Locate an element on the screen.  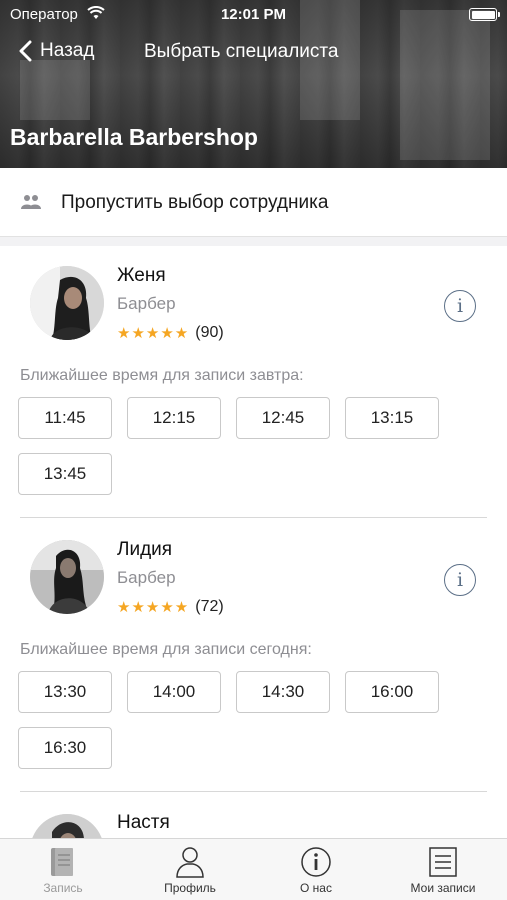
battery-icon is located at coordinates (484, 14).